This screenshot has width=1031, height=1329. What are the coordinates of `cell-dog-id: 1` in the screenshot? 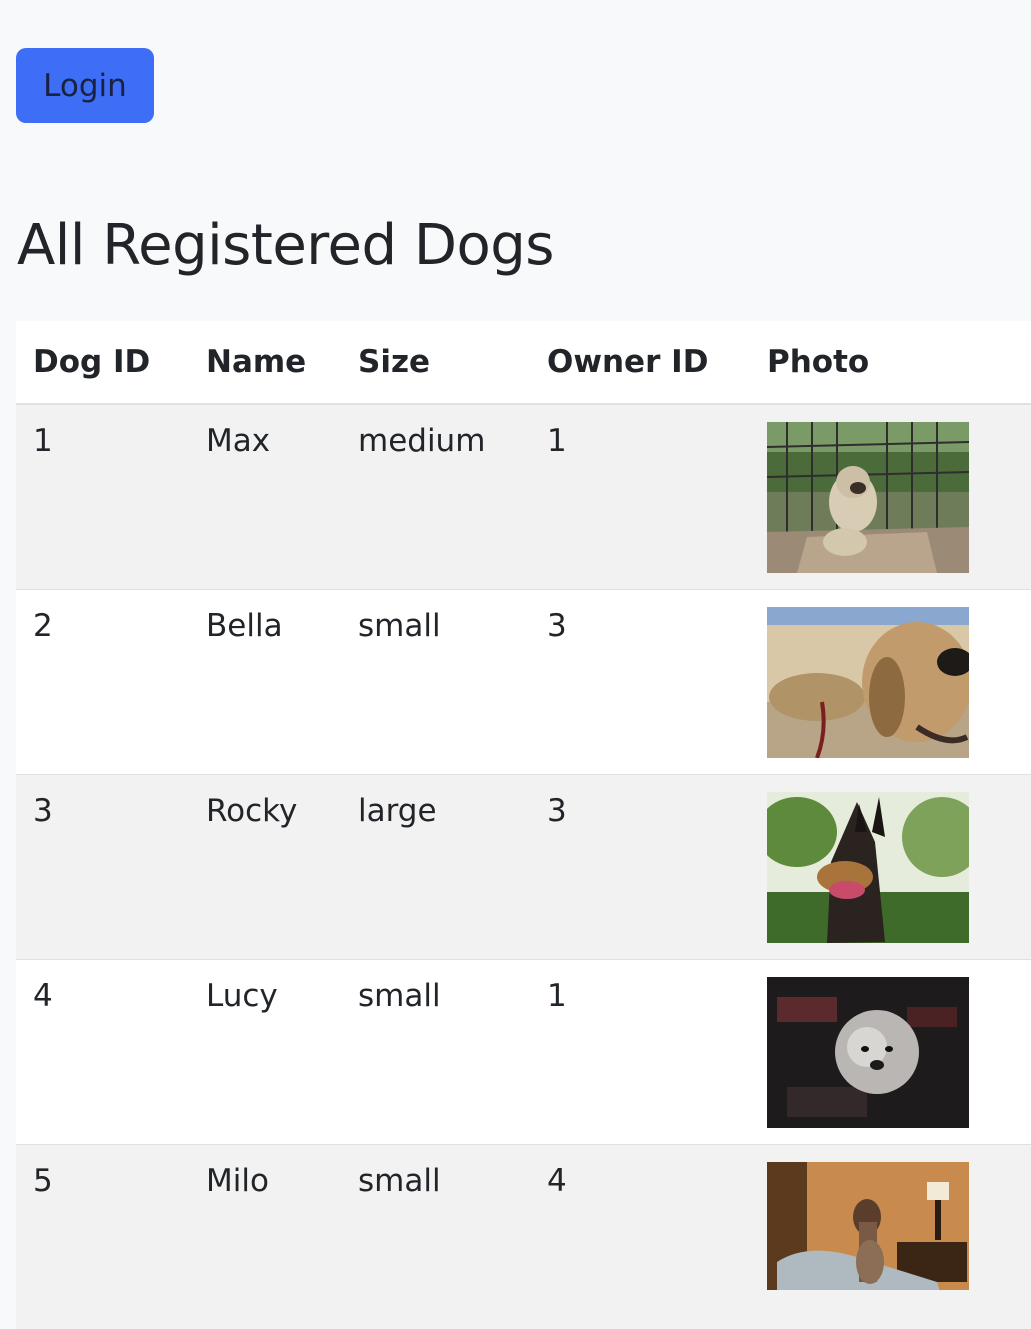 It's located at (102, 496).